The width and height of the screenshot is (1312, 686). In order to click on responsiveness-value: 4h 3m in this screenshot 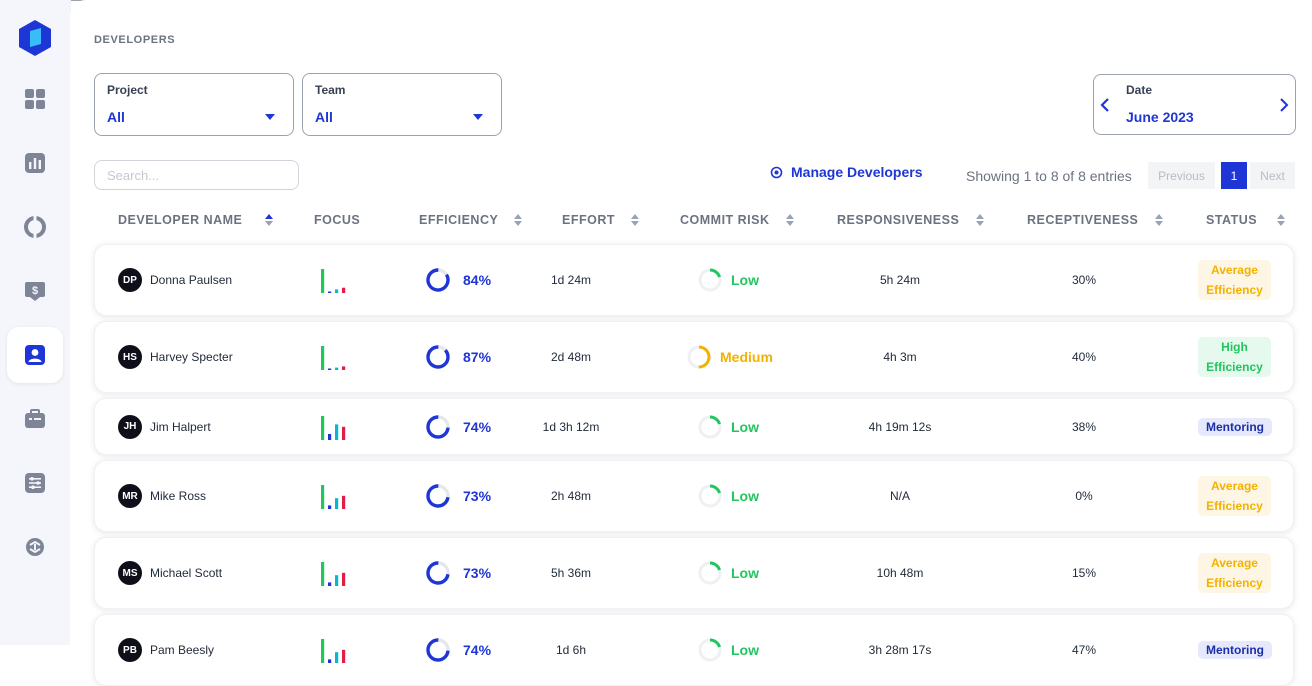, I will do `click(900, 357)`.